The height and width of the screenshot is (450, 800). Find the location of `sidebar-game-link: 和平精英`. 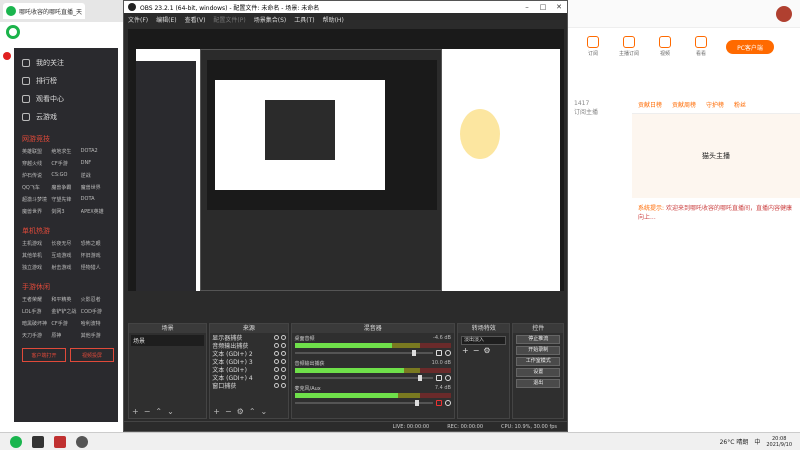

sidebar-game-link: 和平精英 is located at coordinates (65, 300).